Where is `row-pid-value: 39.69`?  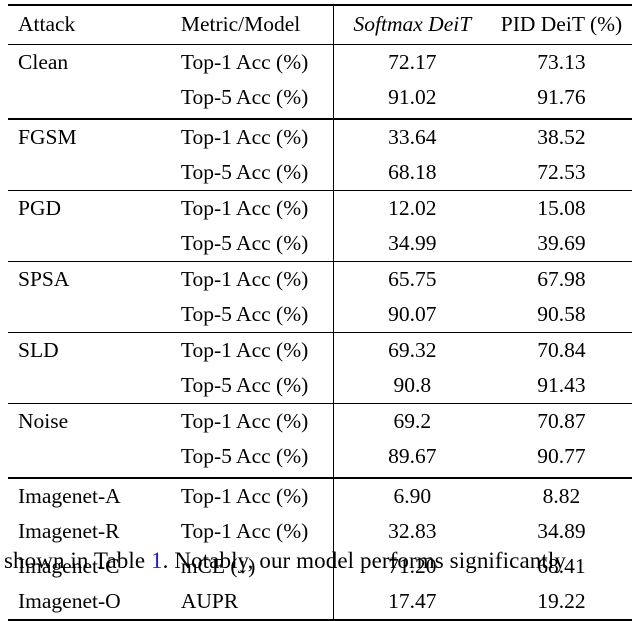 row-pid-value: 39.69 is located at coordinates (561, 242).